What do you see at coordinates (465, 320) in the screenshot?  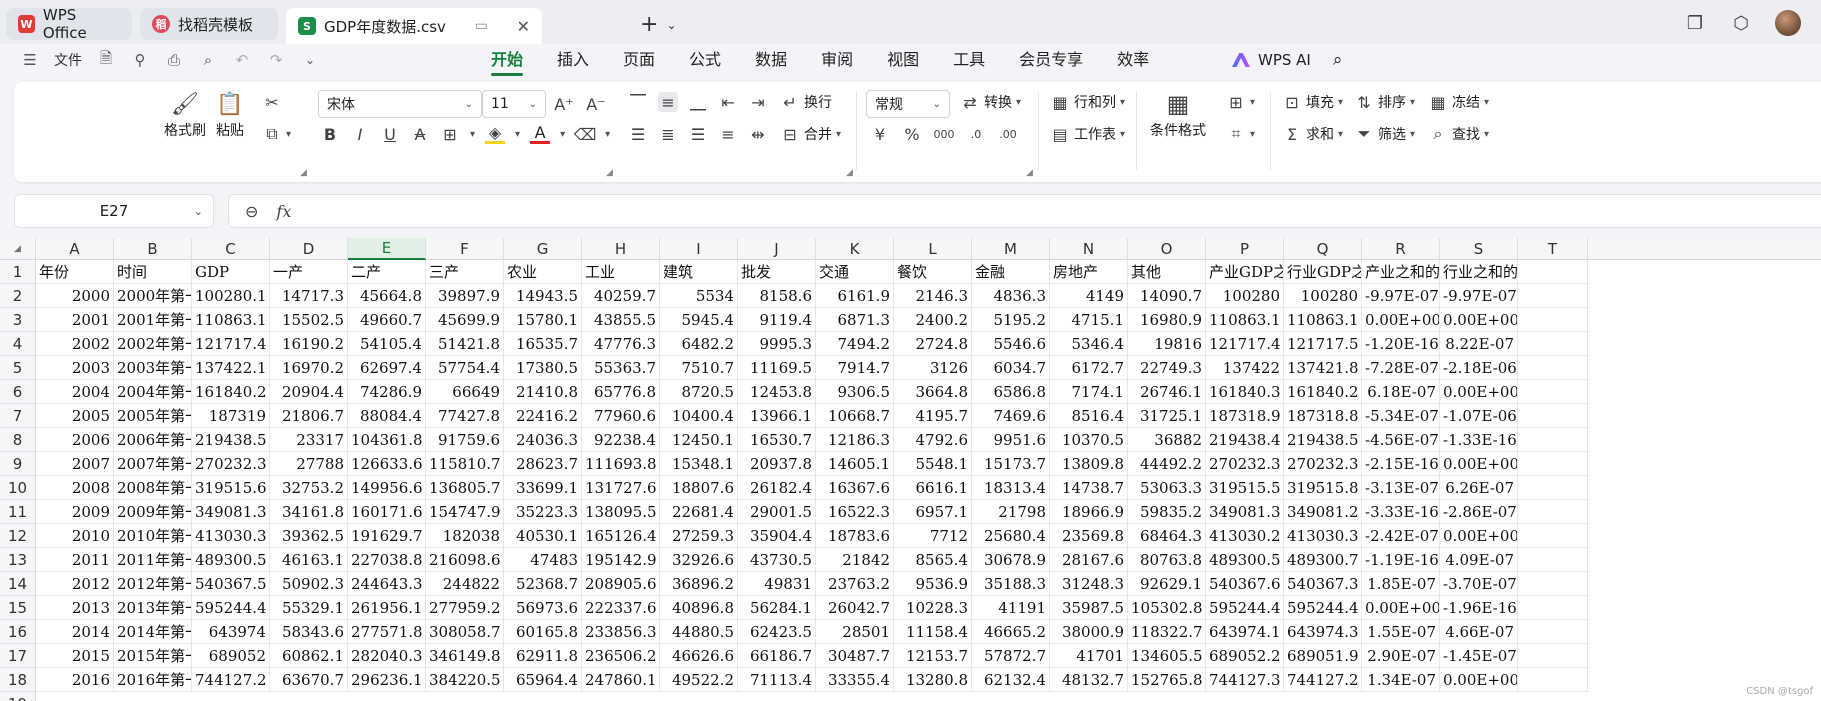 I see `cell: 45699.9` at bounding box center [465, 320].